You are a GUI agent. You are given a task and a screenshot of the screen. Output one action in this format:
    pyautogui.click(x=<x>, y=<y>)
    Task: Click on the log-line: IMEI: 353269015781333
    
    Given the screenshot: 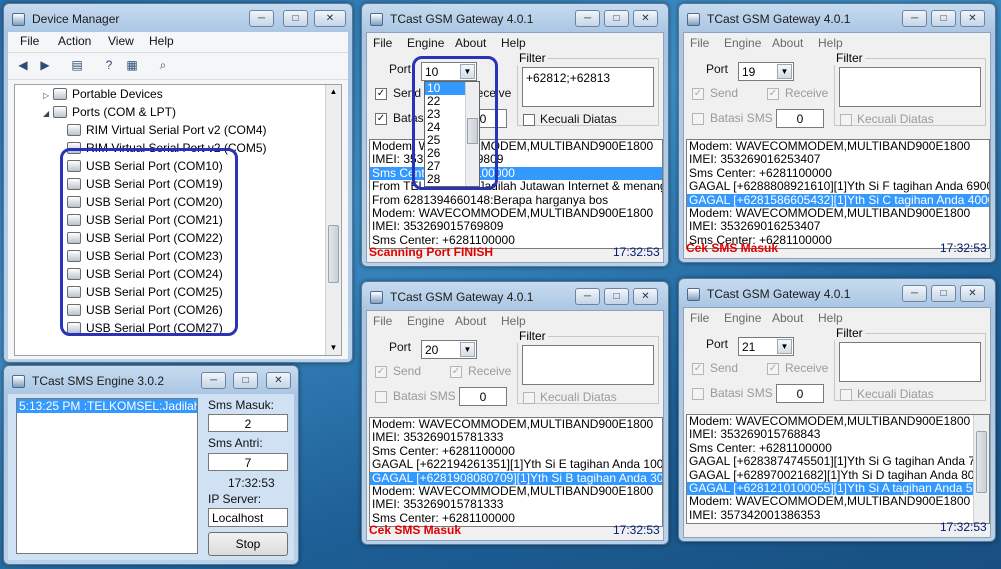 What is the action you would take?
    pyautogui.click(x=516, y=504)
    